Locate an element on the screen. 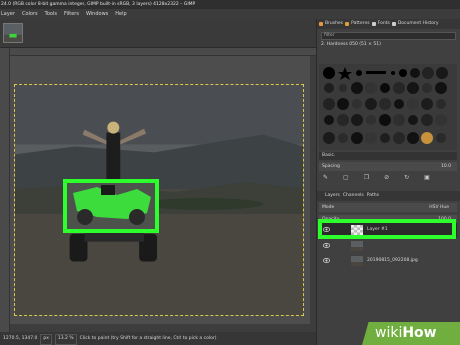 This screenshot has width=460, height=345. new-brush-icon: ▢ is located at coordinates (346, 178).